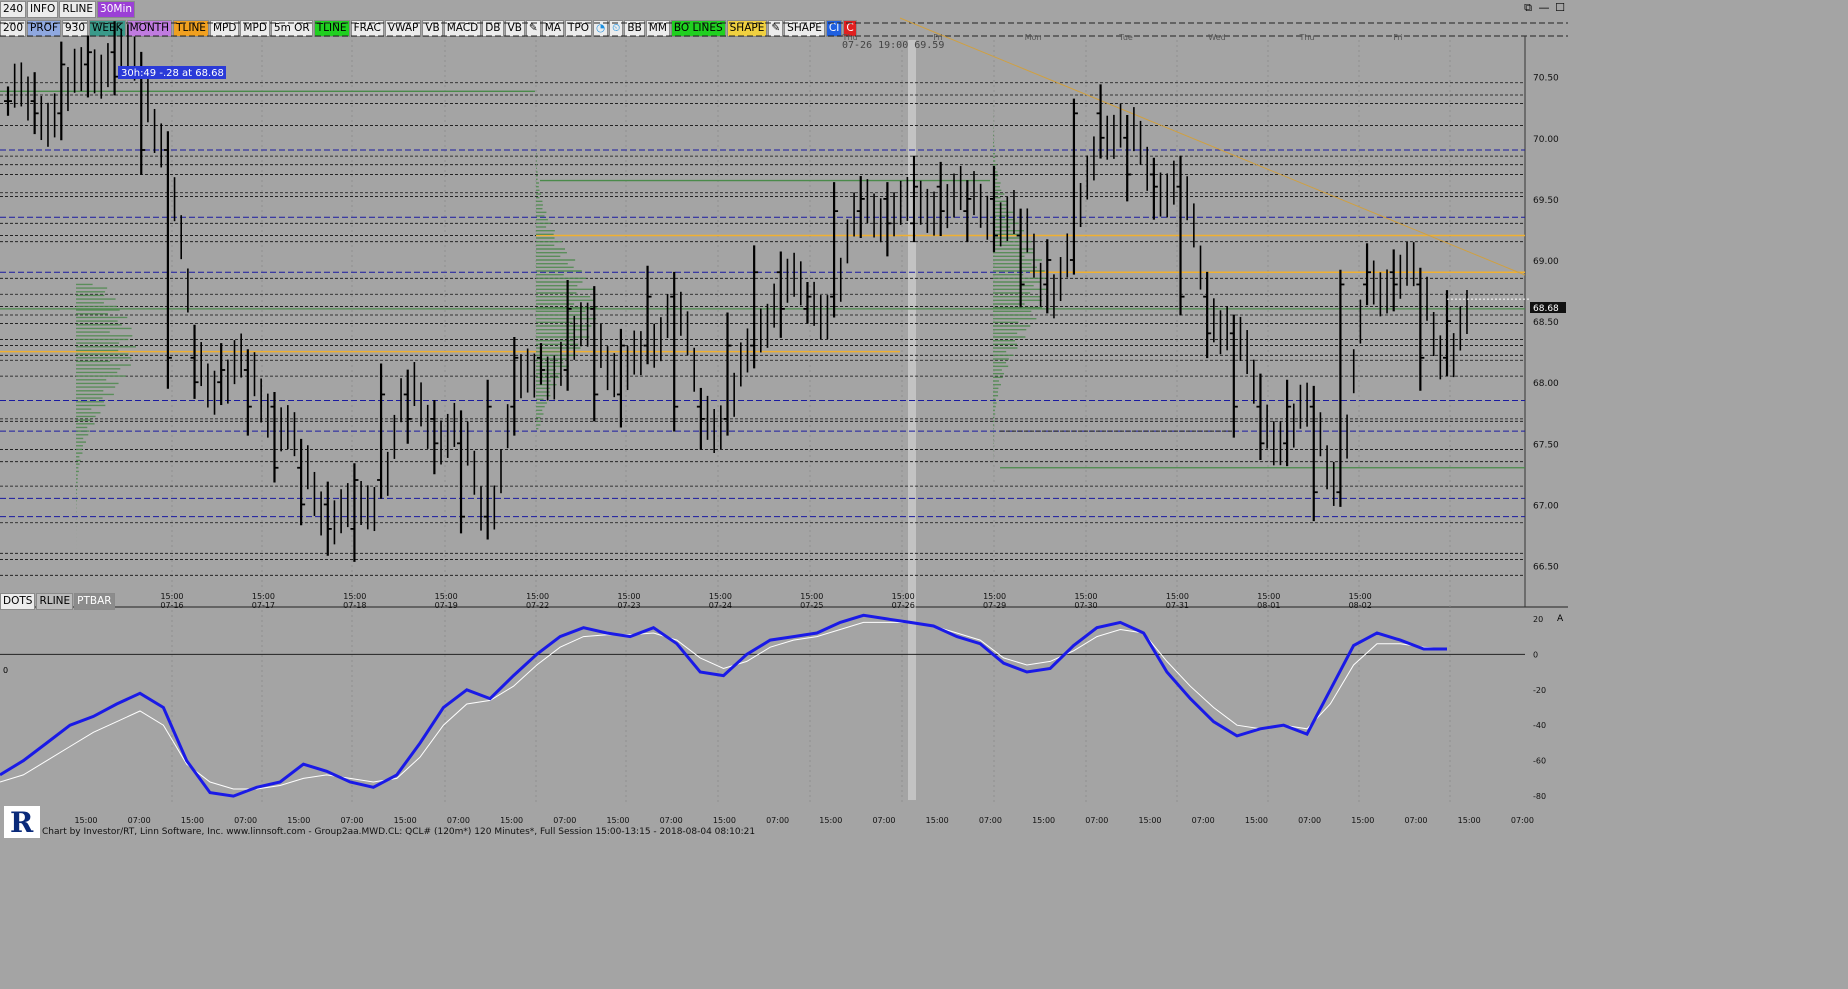  I want to click on svg-text: R, so click(22, 822).